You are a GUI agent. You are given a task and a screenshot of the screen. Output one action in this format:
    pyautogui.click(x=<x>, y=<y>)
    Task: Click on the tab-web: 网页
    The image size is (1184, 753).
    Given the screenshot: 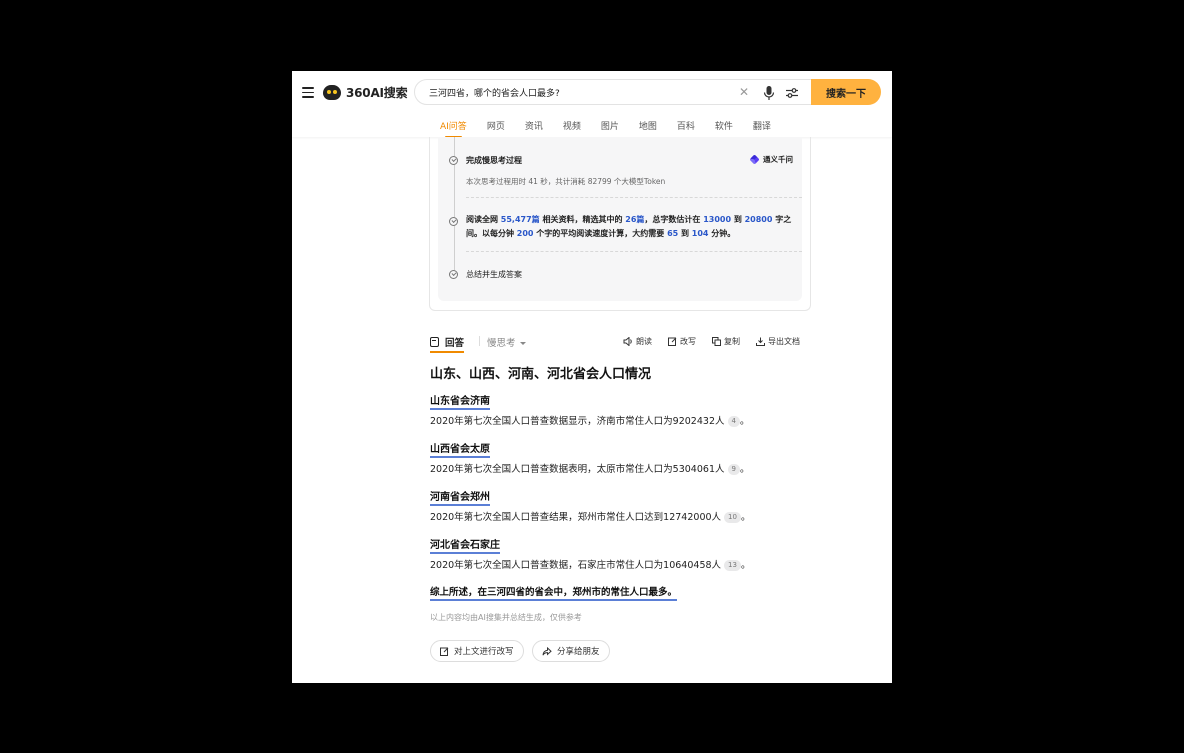 What is the action you would take?
    pyautogui.click(x=496, y=128)
    